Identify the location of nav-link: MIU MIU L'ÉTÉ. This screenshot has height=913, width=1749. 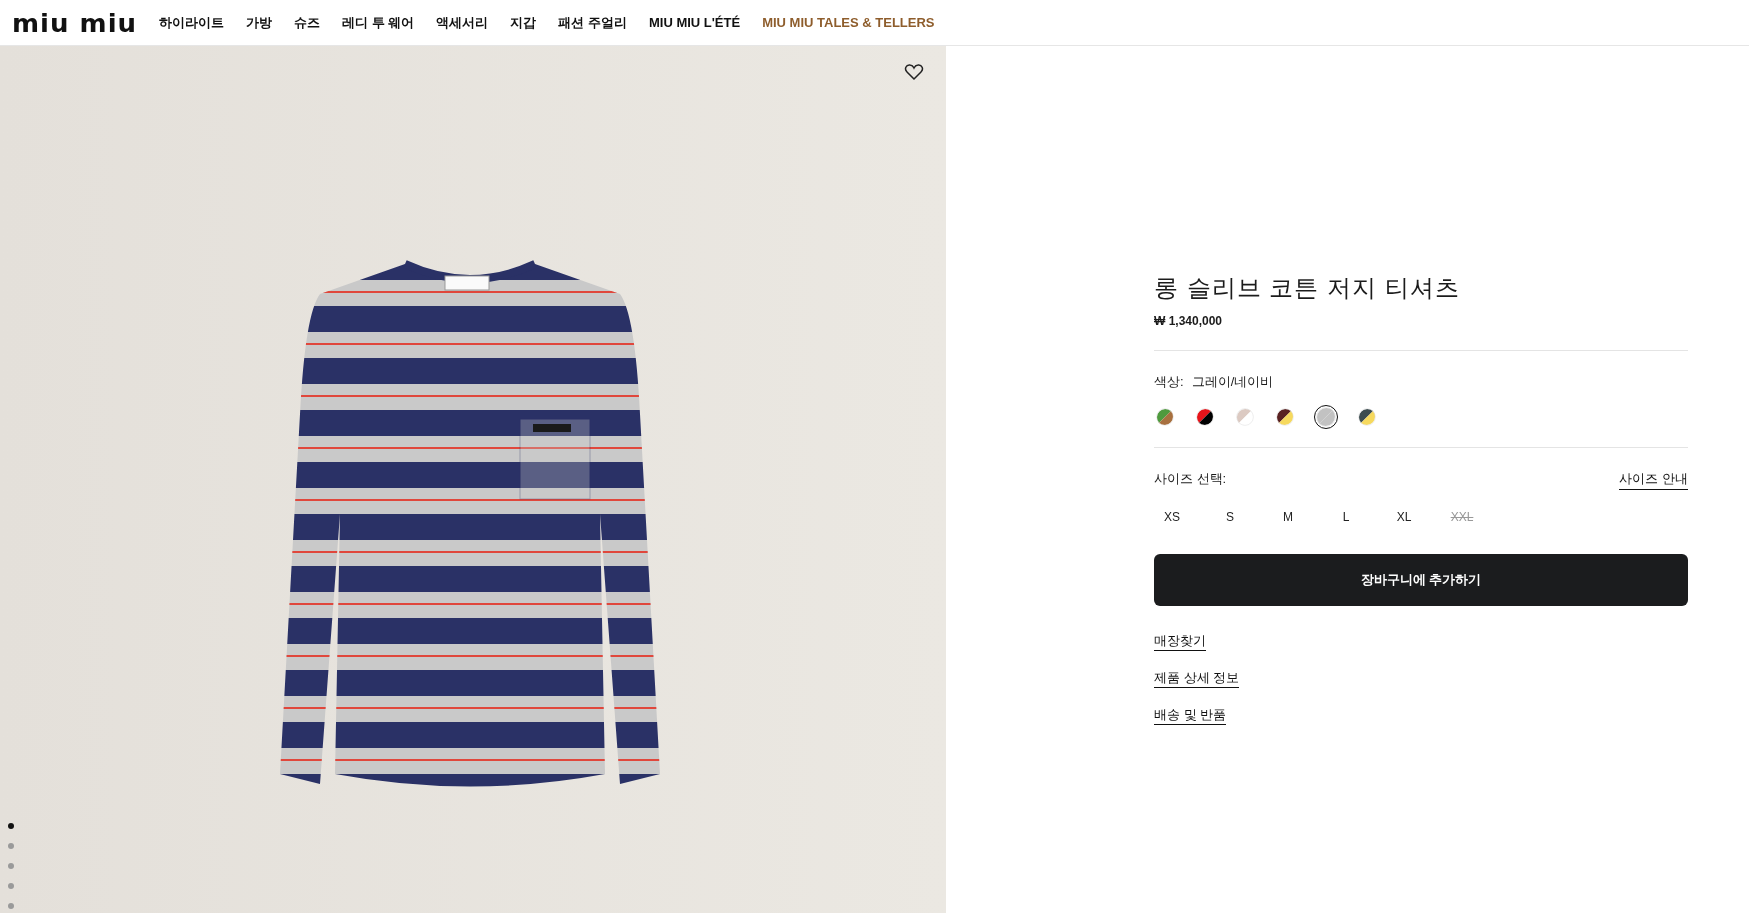
(694, 22).